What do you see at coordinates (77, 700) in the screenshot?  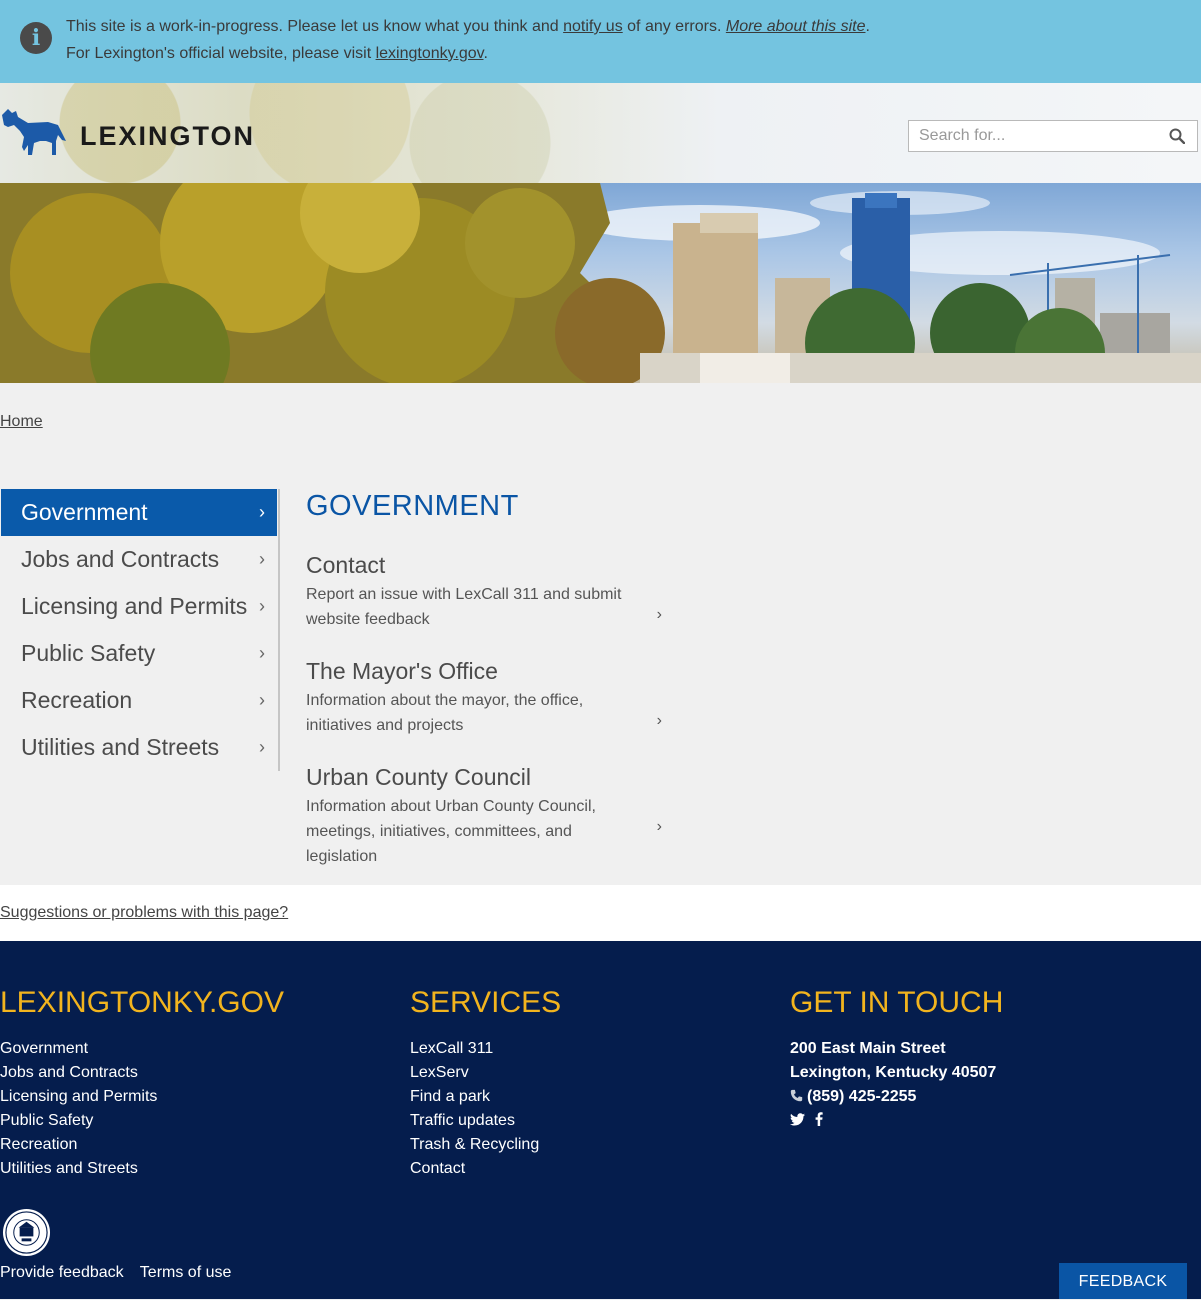 I see `sidebar-item-label: Recreation` at bounding box center [77, 700].